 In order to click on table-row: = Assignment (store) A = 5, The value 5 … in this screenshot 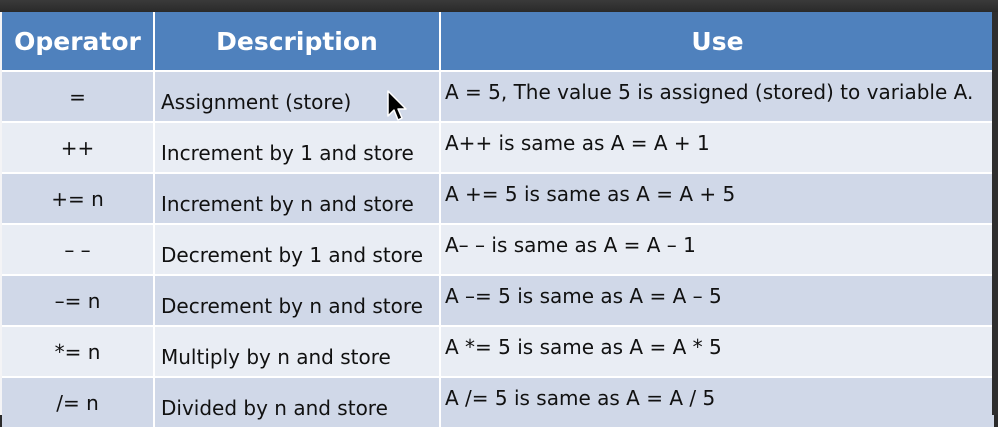, I will do `click(498, 96)`.